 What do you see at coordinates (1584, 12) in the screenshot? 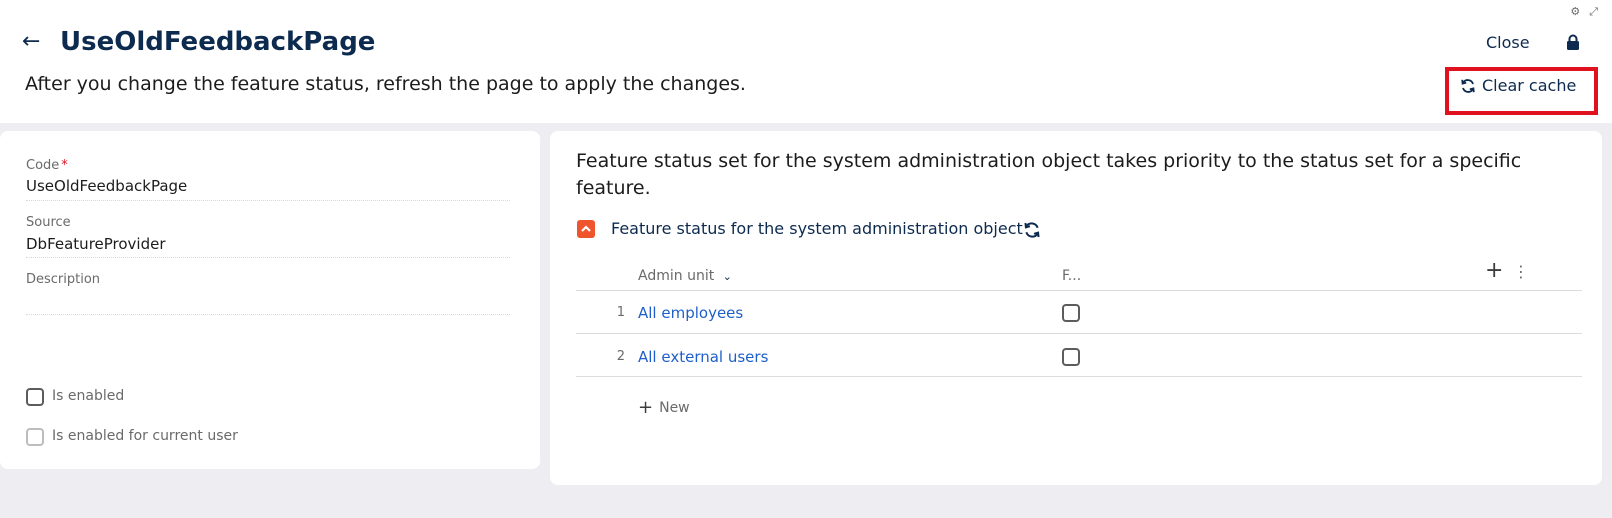
I see `window-controls: ⚙ ⤢` at bounding box center [1584, 12].